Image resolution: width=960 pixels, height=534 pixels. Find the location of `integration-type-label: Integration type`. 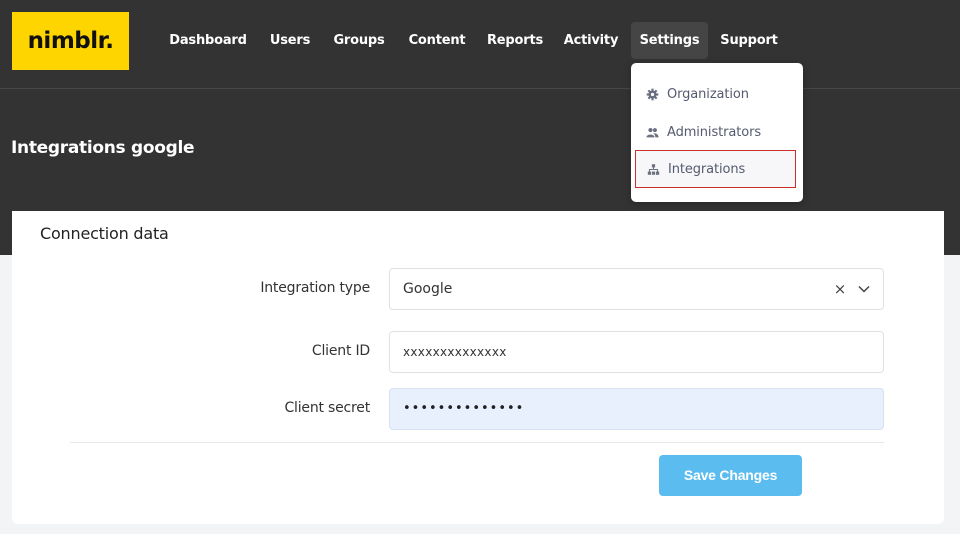

integration-type-label: Integration type is located at coordinates (315, 288).